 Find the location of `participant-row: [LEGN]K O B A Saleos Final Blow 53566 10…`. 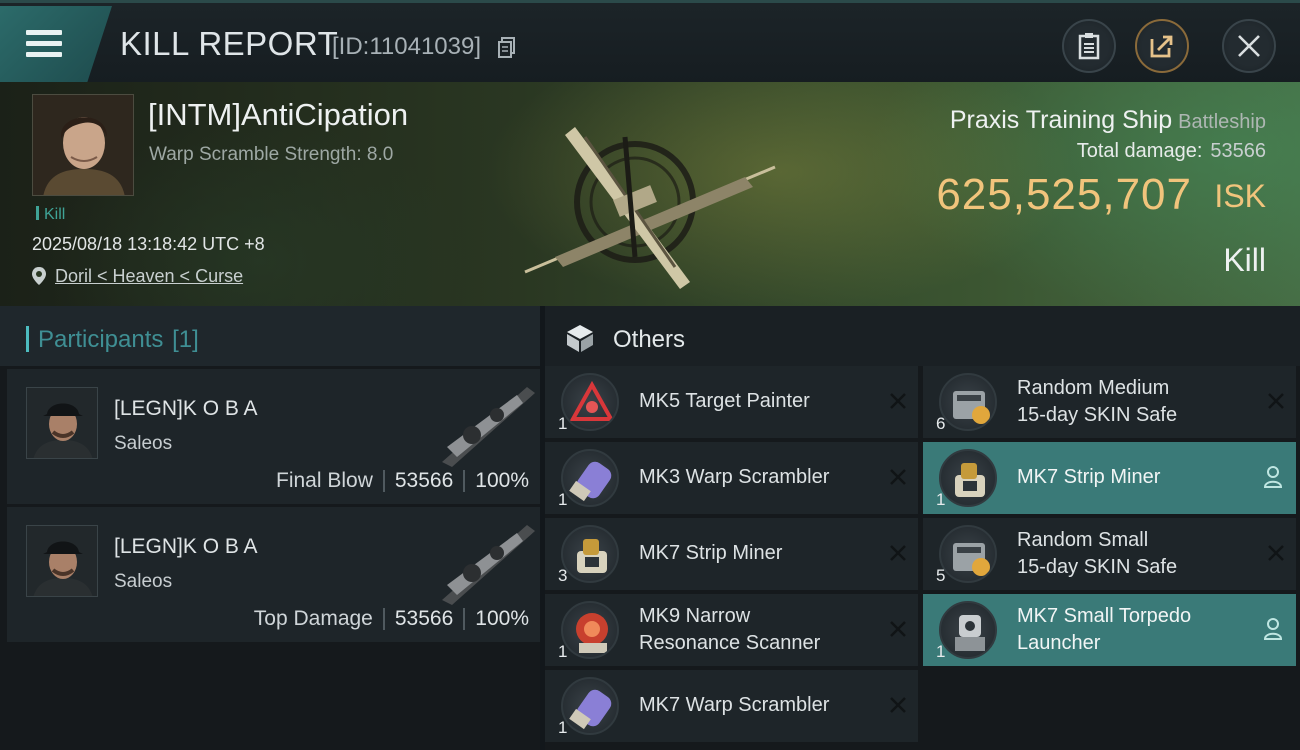

participant-row: [LEGN]K O B A Saleos Final Blow 53566 10… is located at coordinates (273, 436).